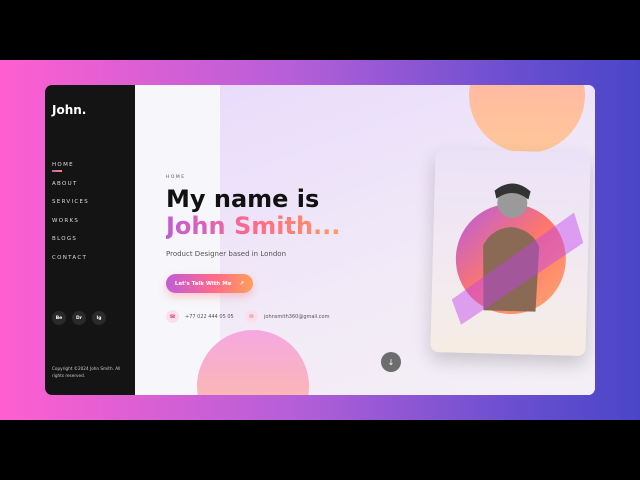  I want to click on nav-home: HOME, so click(70, 171).